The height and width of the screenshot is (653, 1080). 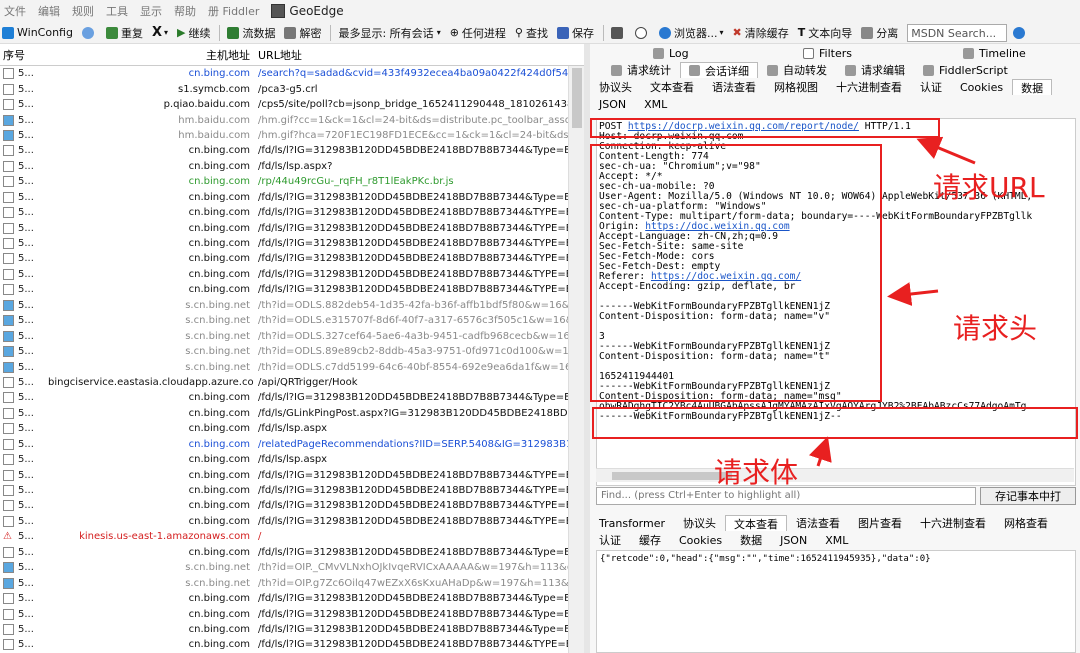 I want to click on resp-tab-webview: 网格查看, so click(x=1026, y=523).